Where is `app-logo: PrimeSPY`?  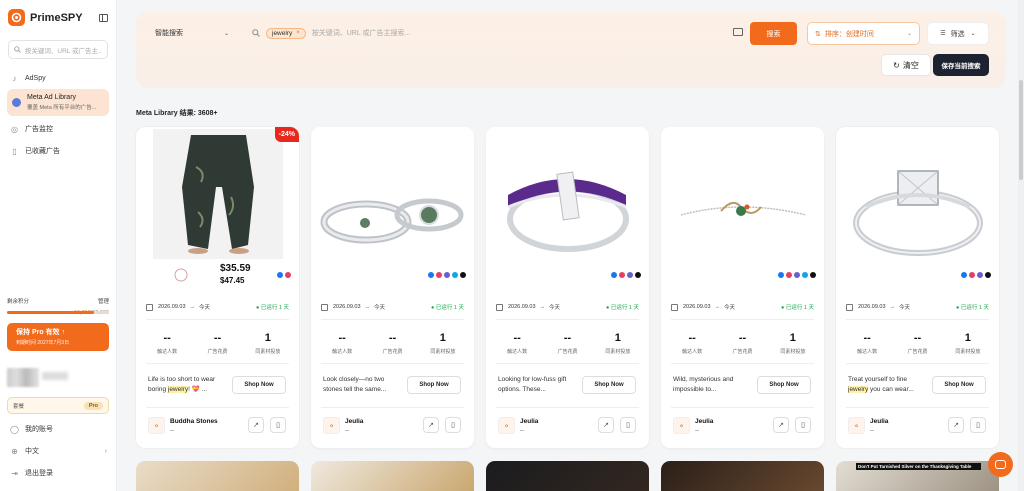 app-logo: PrimeSPY is located at coordinates (58, 16).